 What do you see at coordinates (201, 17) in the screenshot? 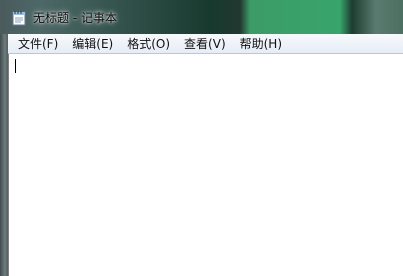
I see `title-bar: 无标题 - 记事本` at bounding box center [201, 17].